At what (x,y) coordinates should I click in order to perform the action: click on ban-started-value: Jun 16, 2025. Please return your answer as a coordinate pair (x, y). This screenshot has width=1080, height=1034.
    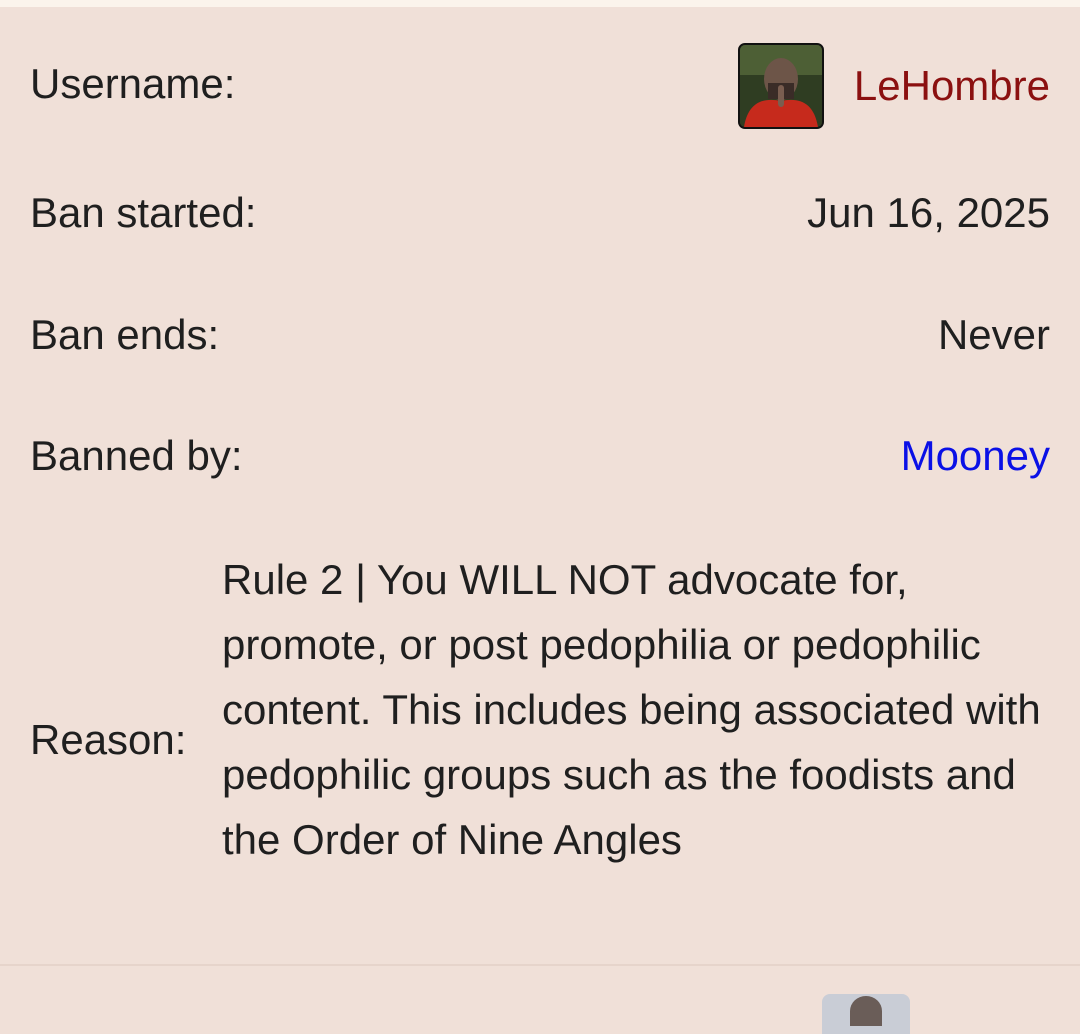
    Looking at the image, I should click on (928, 212).